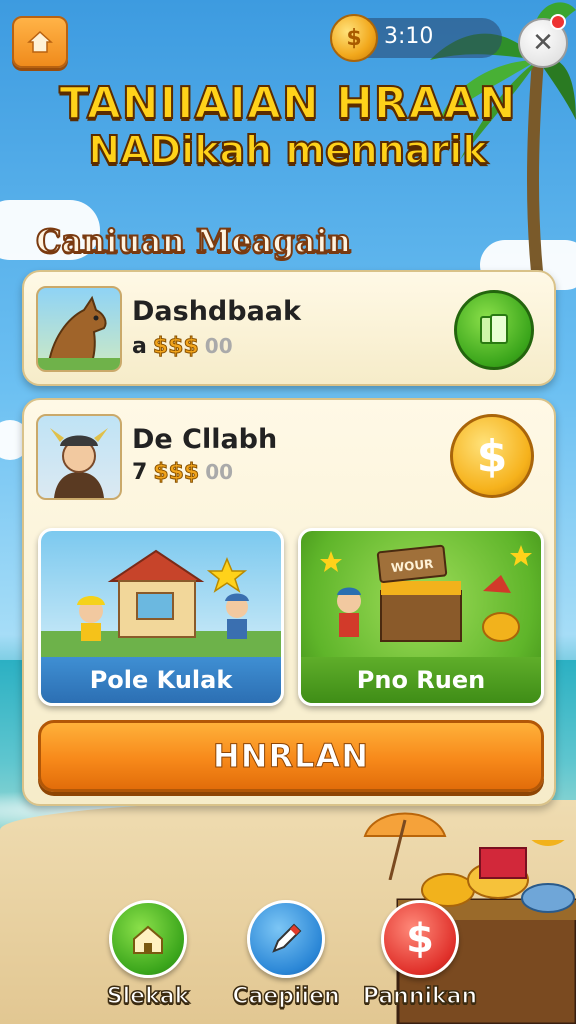  What do you see at coordinates (421, 680) in the screenshot?
I see `panel-treasure-label: Pno Ruen` at bounding box center [421, 680].